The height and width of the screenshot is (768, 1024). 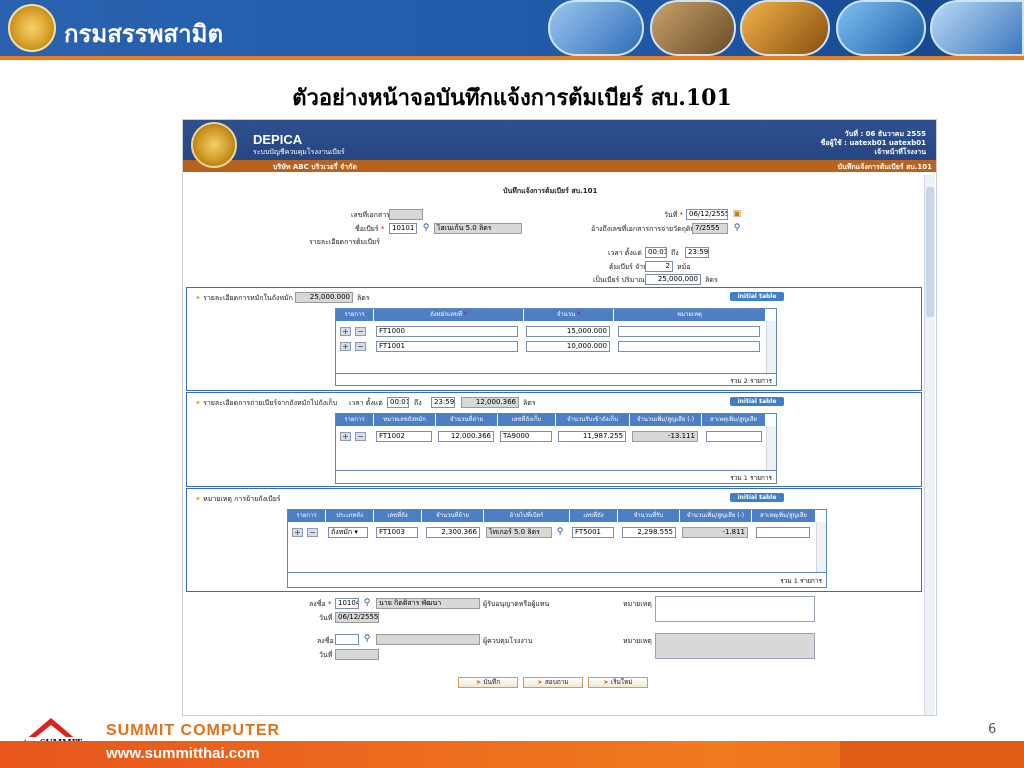 What do you see at coordinates (488, 682) in the screenshot?
I see `save-button: ➤ บันทึก` at bounding box center [488, 682].